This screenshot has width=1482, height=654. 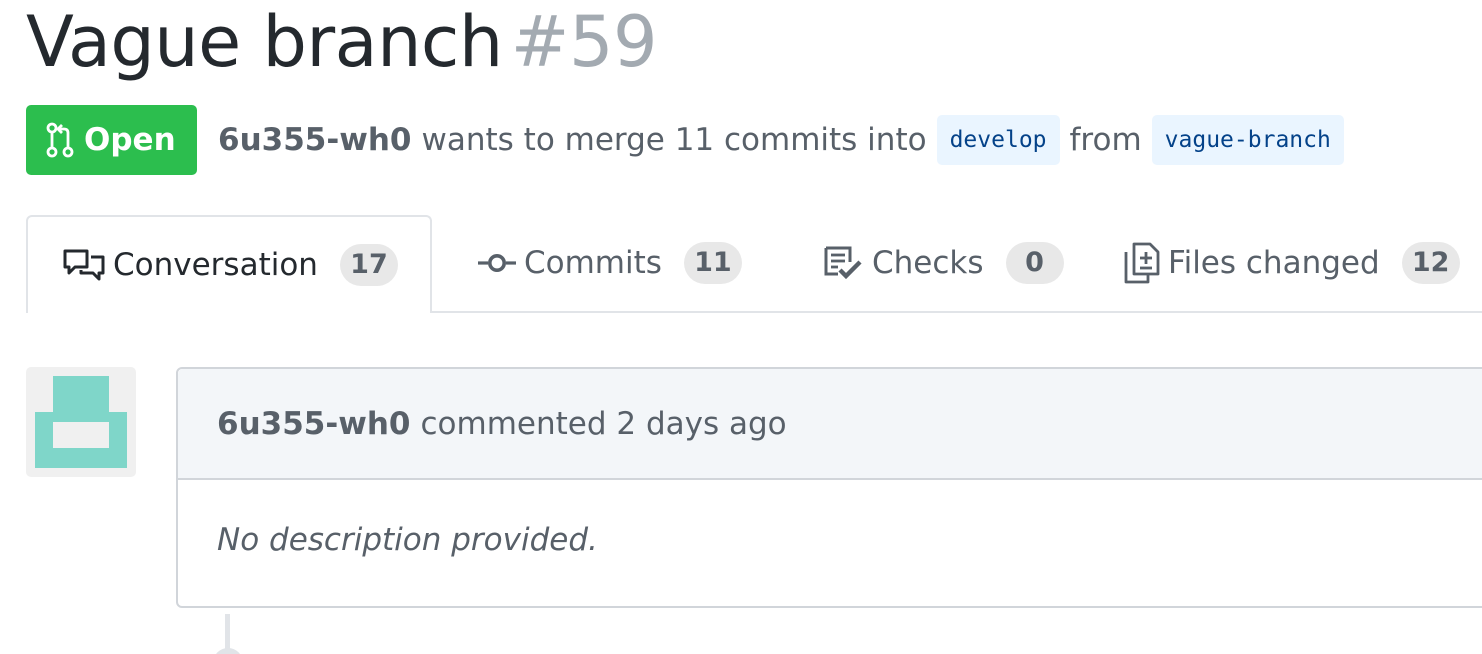 I want to click on merge-text: wants to merge 11 commits into, so click(x=674, y=140).